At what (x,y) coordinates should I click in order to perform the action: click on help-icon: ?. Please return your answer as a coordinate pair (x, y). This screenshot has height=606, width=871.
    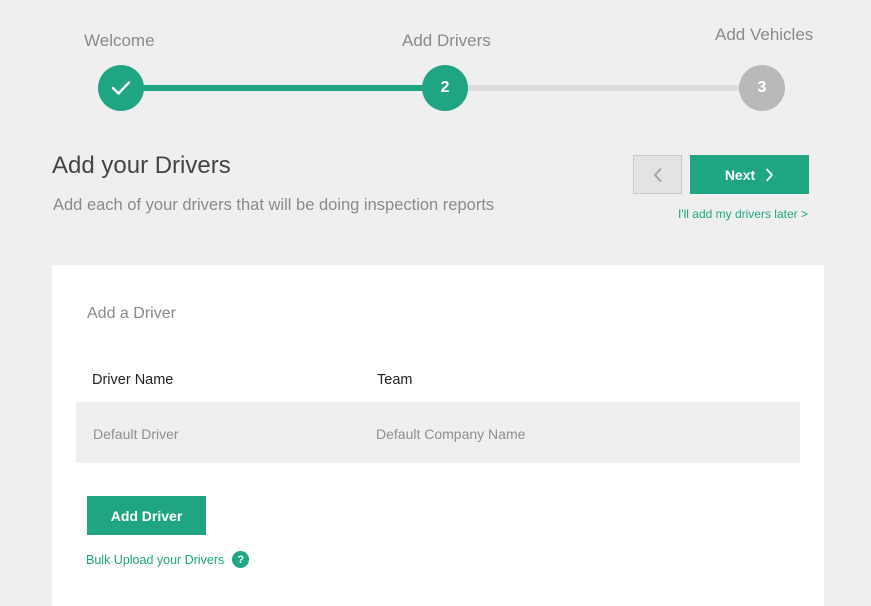
    Looking at the image, I should click on (241, 559).